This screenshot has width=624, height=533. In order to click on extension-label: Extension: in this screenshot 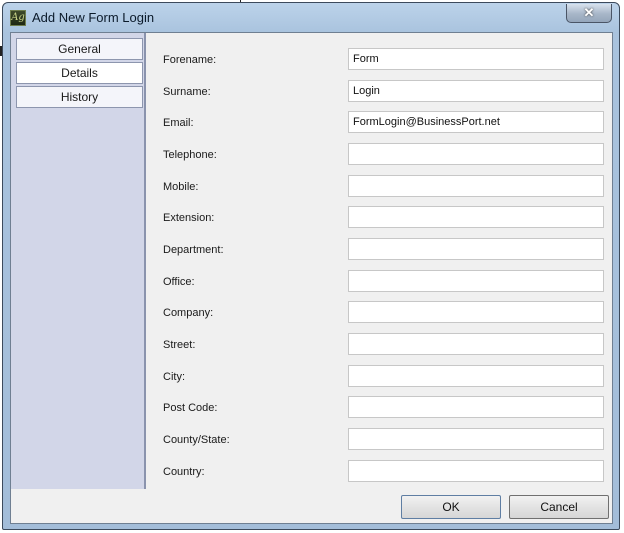, I will do `click(189, 218)`.